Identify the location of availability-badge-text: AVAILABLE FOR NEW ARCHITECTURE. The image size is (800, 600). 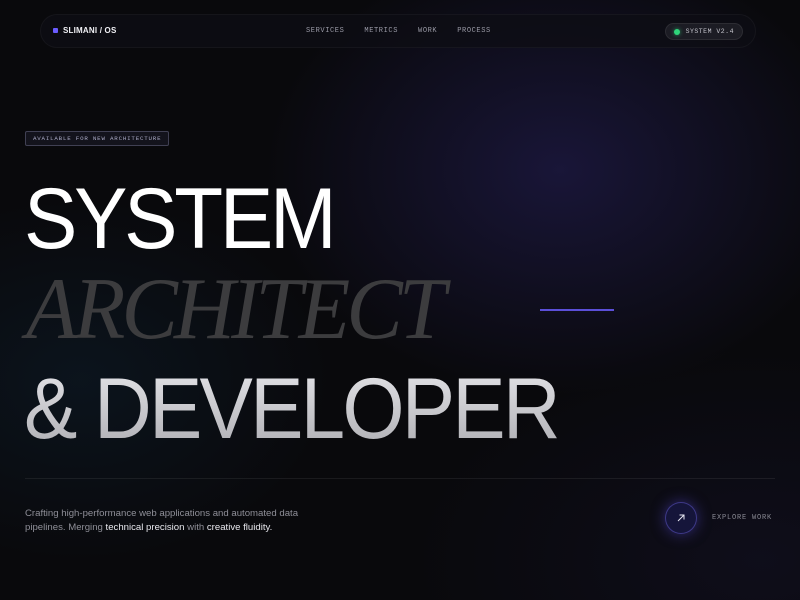
(97, 138).